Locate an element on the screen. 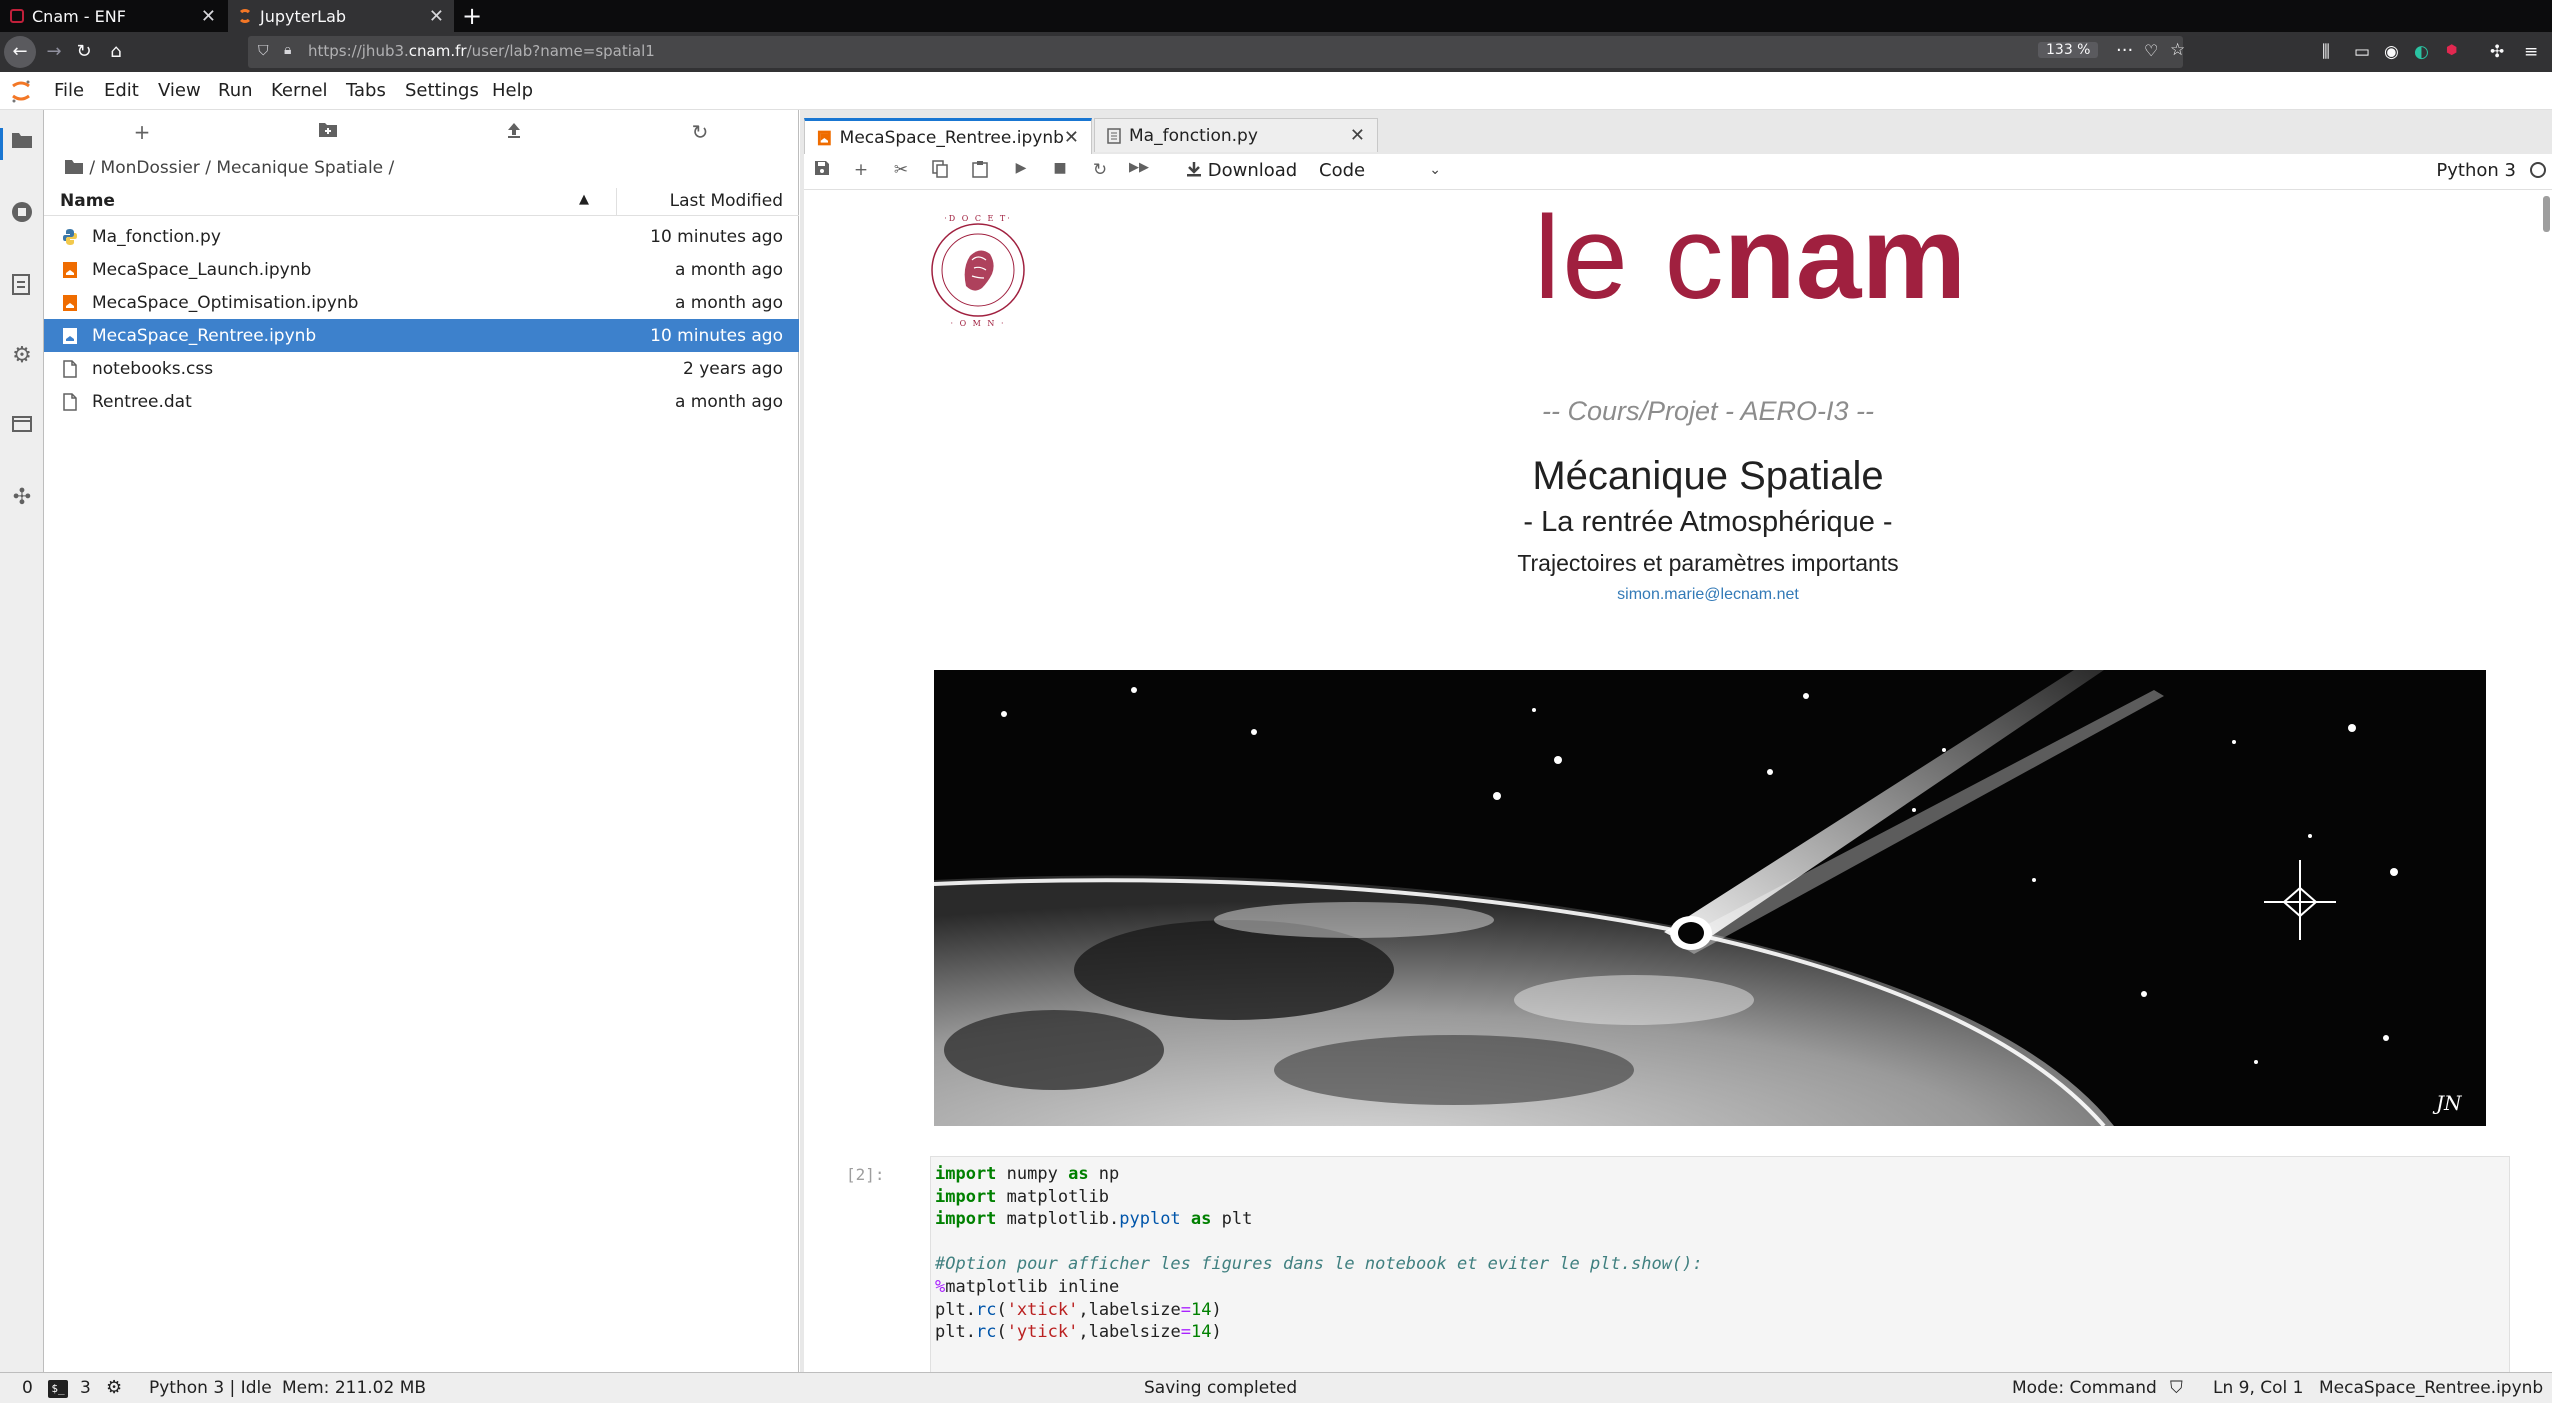 The image size is (2552, 1403). menu-settings: Settings is located at coordinates (442, 90).